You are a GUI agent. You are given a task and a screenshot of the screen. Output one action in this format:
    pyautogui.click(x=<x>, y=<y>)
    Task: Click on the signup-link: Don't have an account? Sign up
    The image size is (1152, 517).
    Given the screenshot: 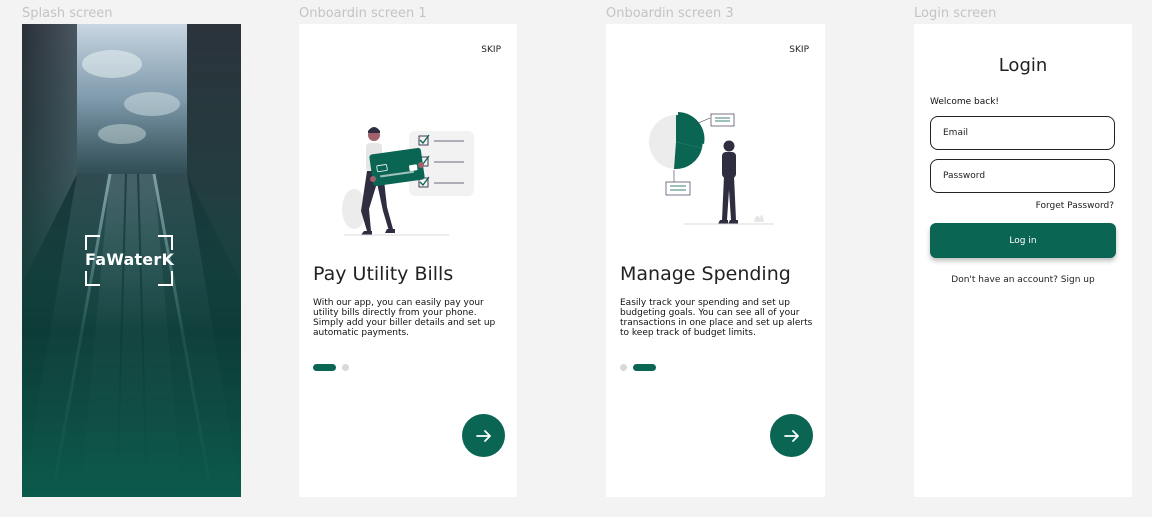 What is the action you would take?
    pyautogui.click(x=1023, y=280)
    